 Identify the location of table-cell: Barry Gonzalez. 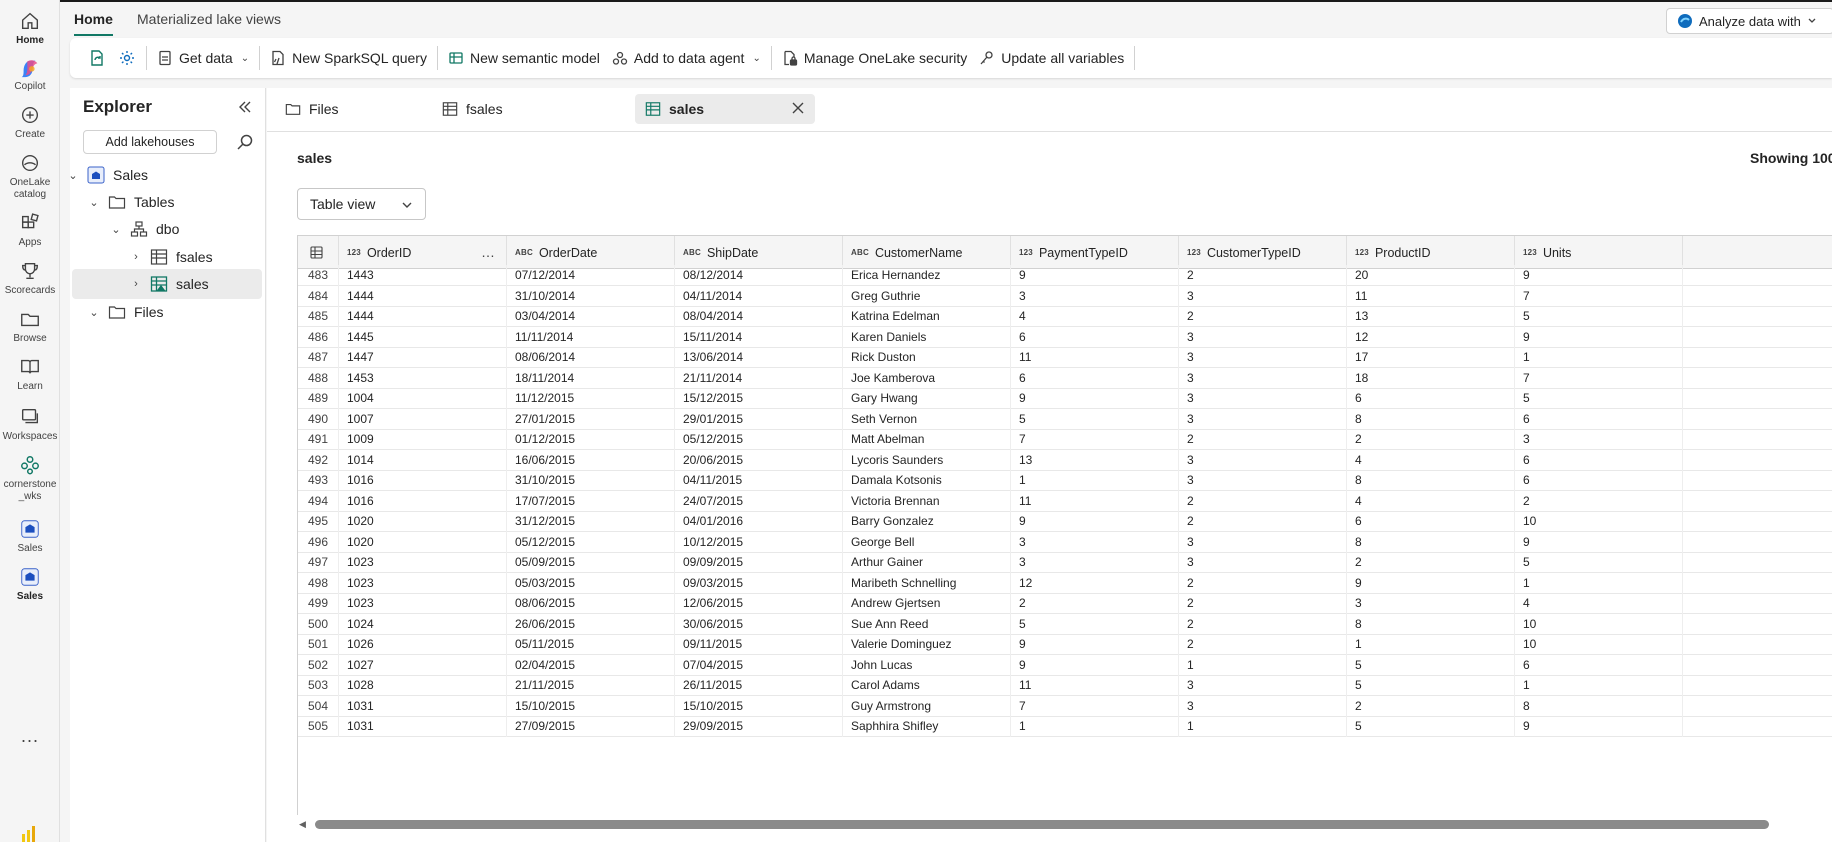
(927, 521).